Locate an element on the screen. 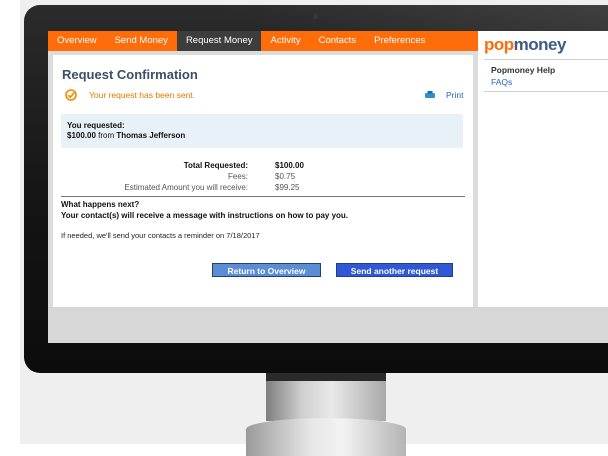 This screenshot has height=456, width=608. requested-amount: $100.00 is located at coordinates (81, 135).